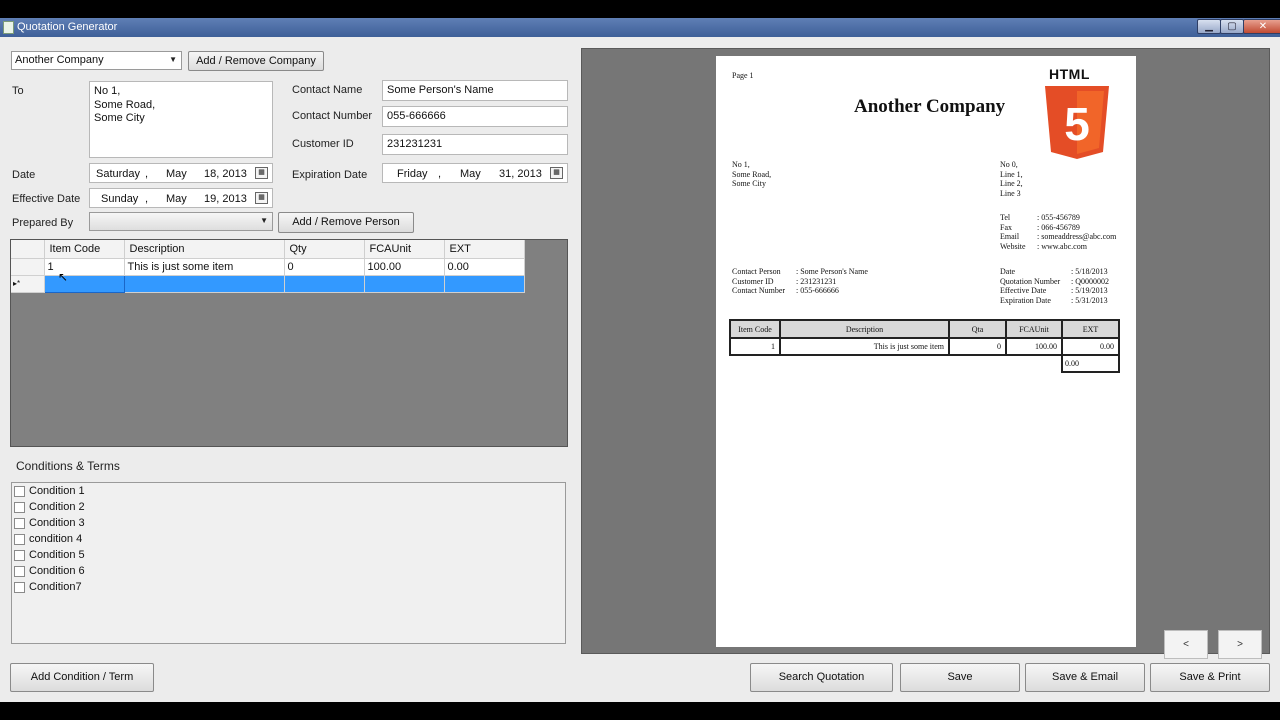 This screenshot has height=720, width=1280. Describe the element at coordinates (48, 588) in the screenshot. I see `condition-checkbox: Condition7` at that location.